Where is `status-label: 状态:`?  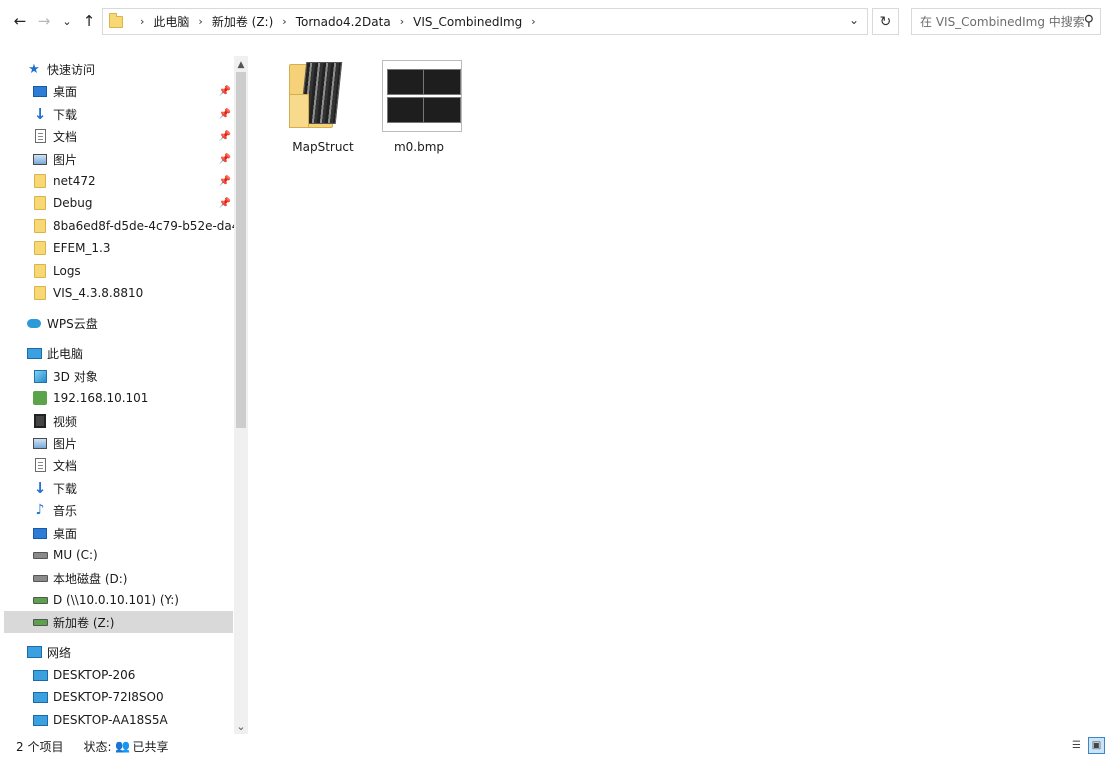 status-label: 状态: is located at coordinates (97, 746).